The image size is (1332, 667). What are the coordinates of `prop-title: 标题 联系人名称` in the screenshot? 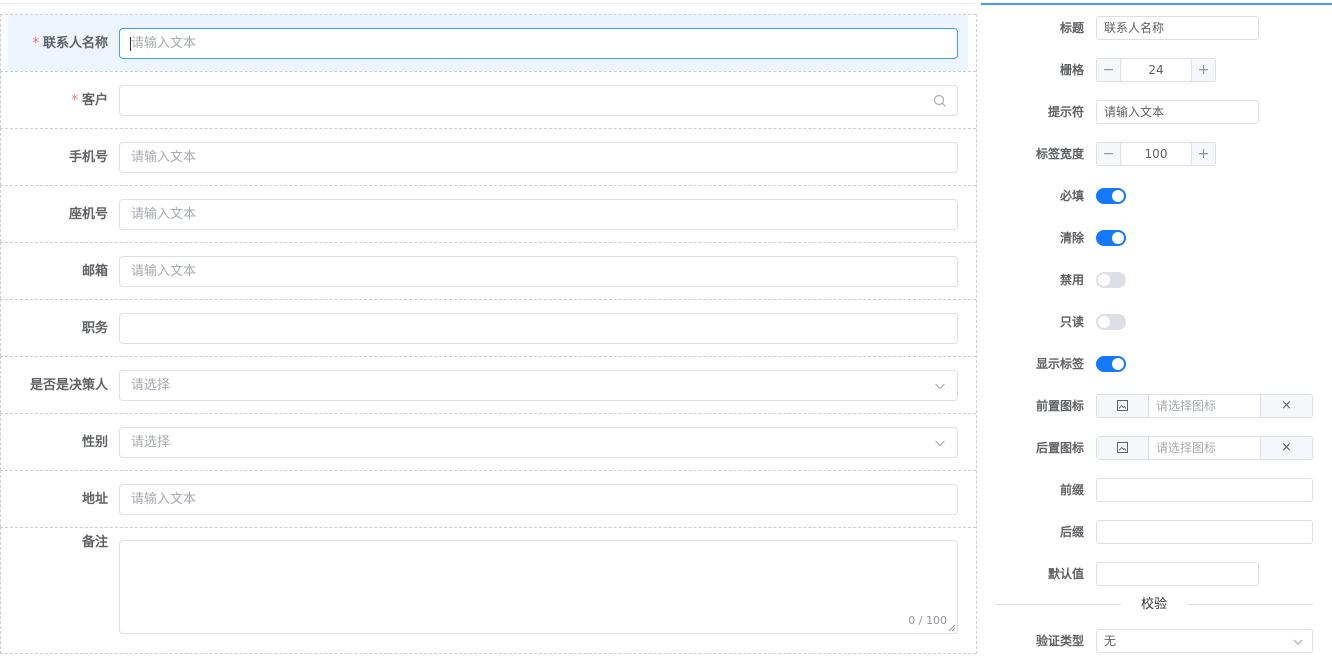 It's located at (1156, 28).